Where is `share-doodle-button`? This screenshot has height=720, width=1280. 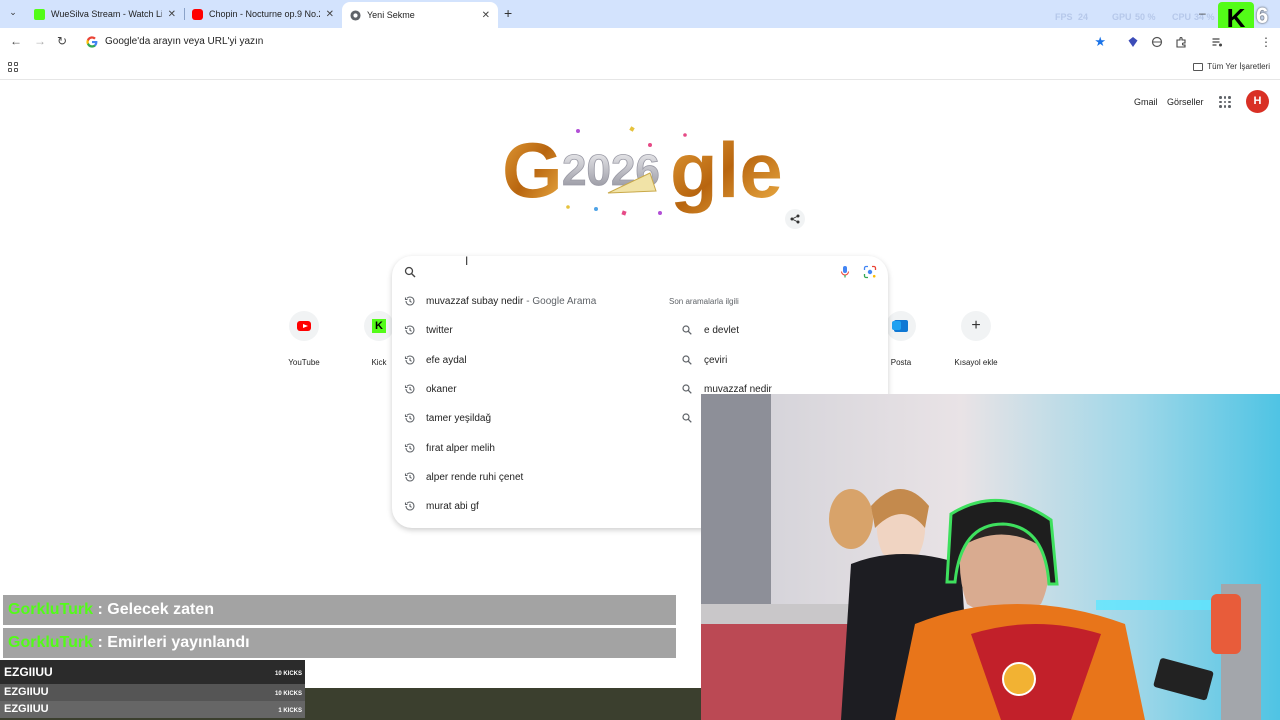
share-doodle-button is located at coordinates (795, 219).